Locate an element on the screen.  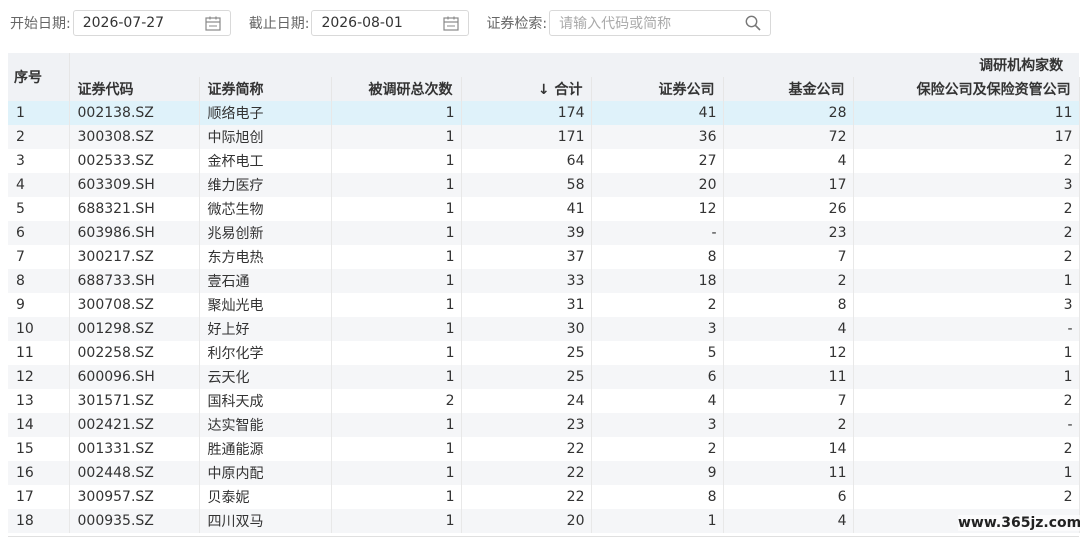
cell-seq: 16 is located at coordinates (39, 473).